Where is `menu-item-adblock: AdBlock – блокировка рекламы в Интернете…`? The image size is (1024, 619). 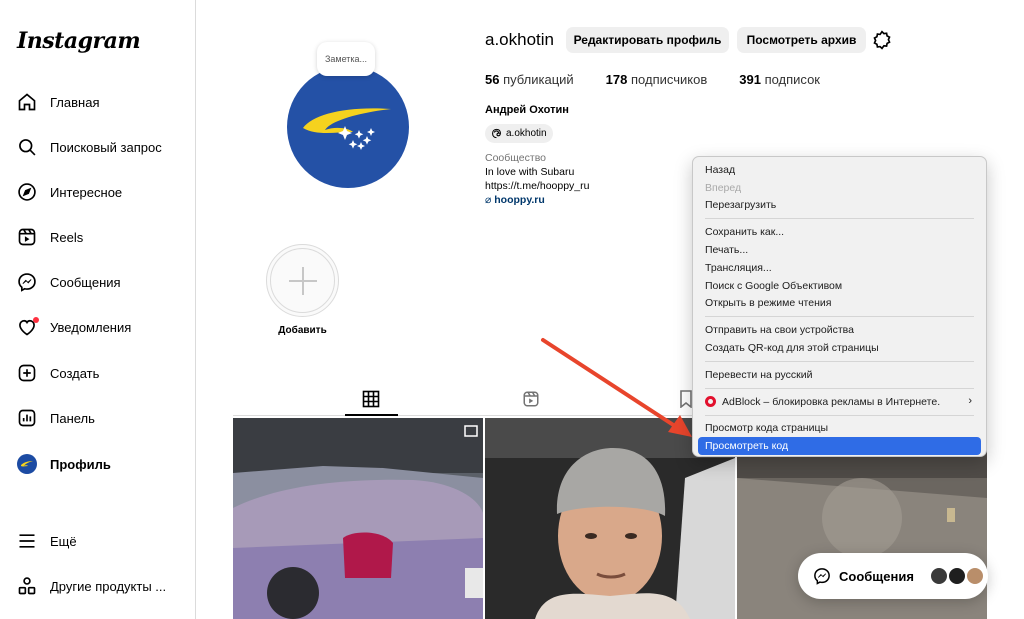 menu-item-adblock: AdBlock – блокировка рекламы в Интернете… is located at coordinates (839, 402).